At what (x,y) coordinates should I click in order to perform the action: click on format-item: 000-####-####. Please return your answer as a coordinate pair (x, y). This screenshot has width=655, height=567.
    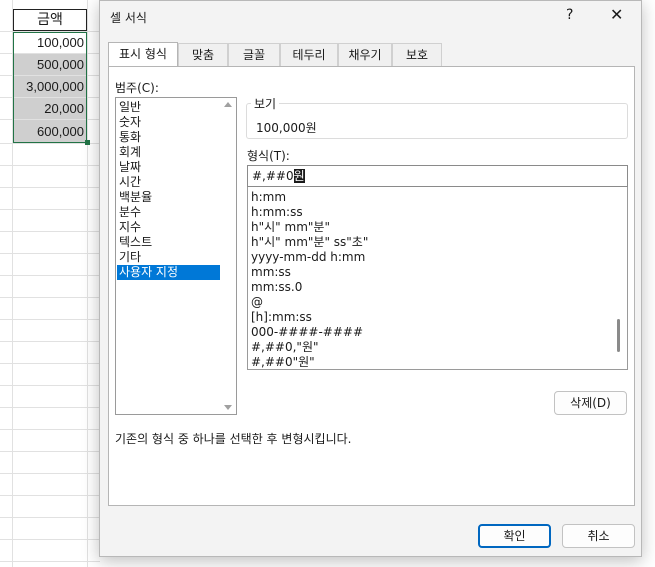
    Looking at the image, I should click on (307, 332).